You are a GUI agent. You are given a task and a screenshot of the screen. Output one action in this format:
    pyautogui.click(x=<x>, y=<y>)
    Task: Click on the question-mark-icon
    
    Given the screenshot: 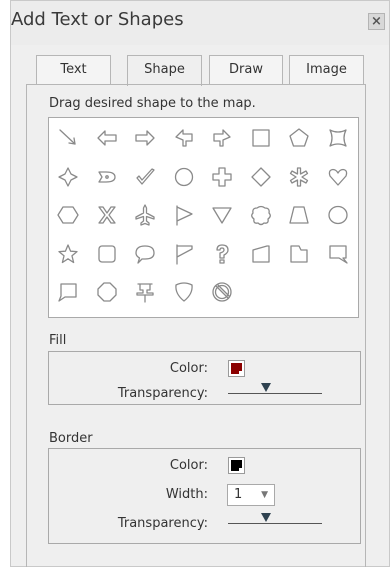 What is the action you would take?
    pyautogui.click(x=222, y=254)
    